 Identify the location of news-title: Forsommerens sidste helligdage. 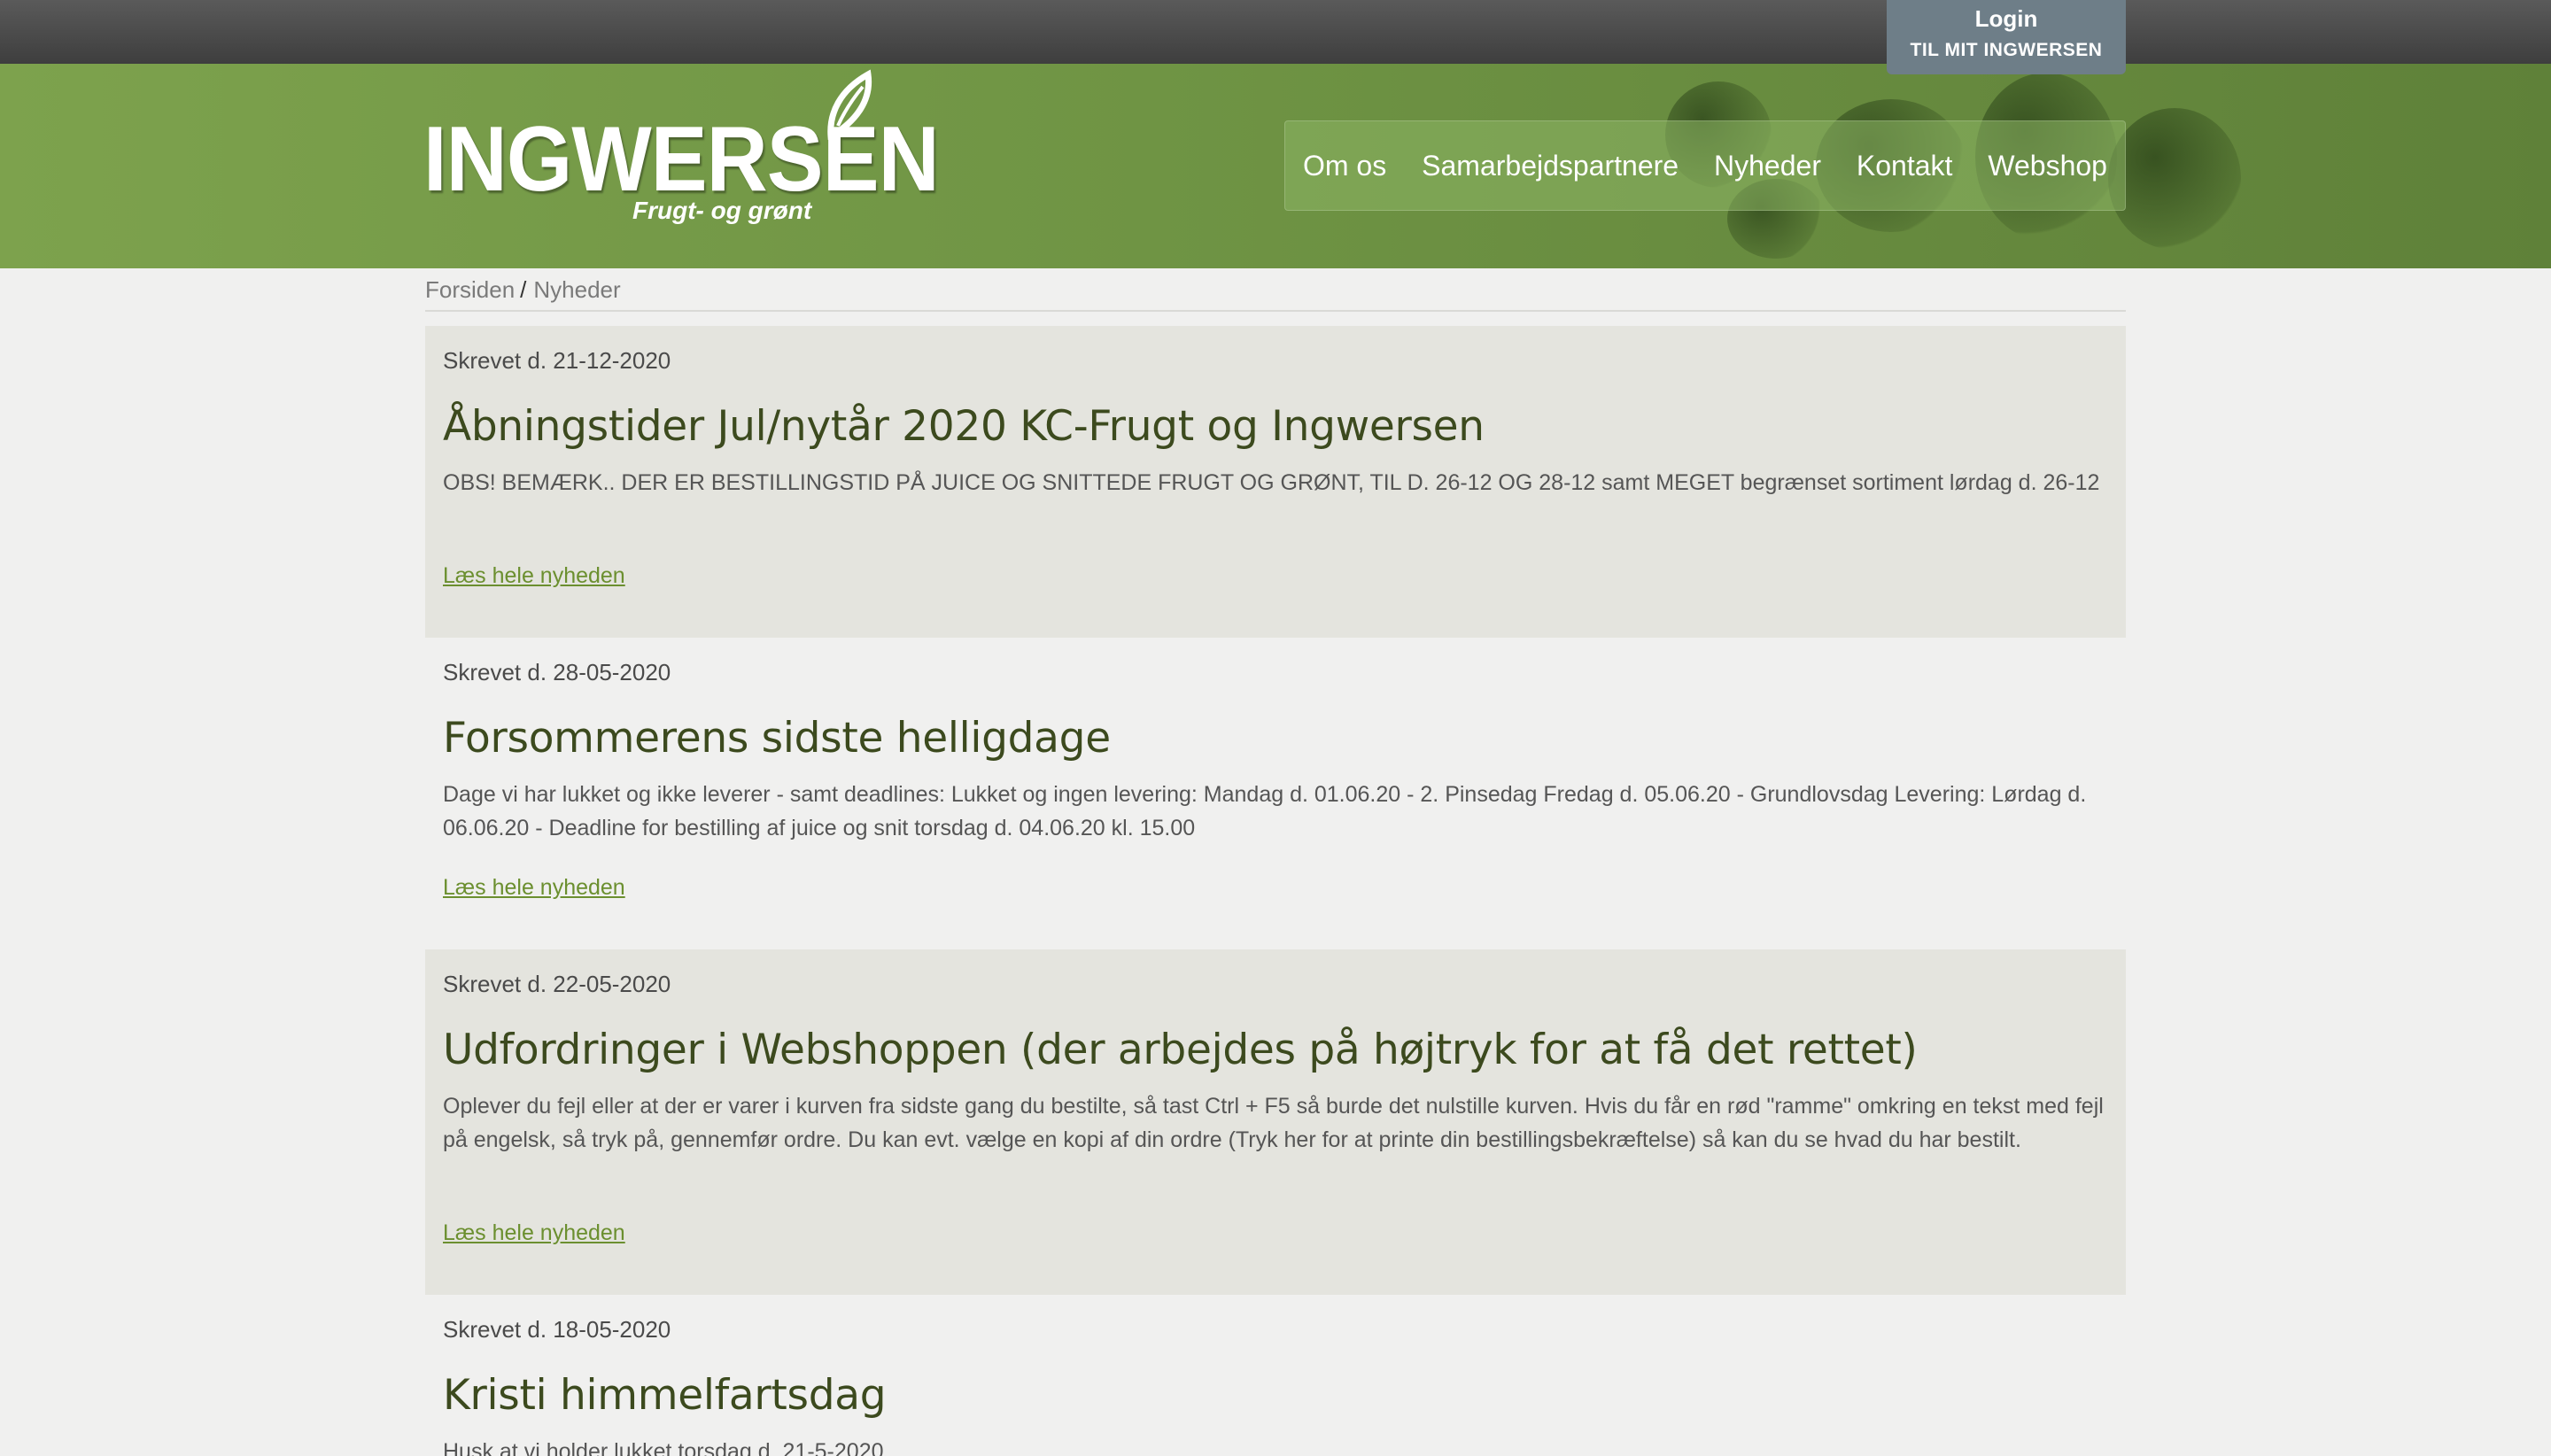
(777, 738).